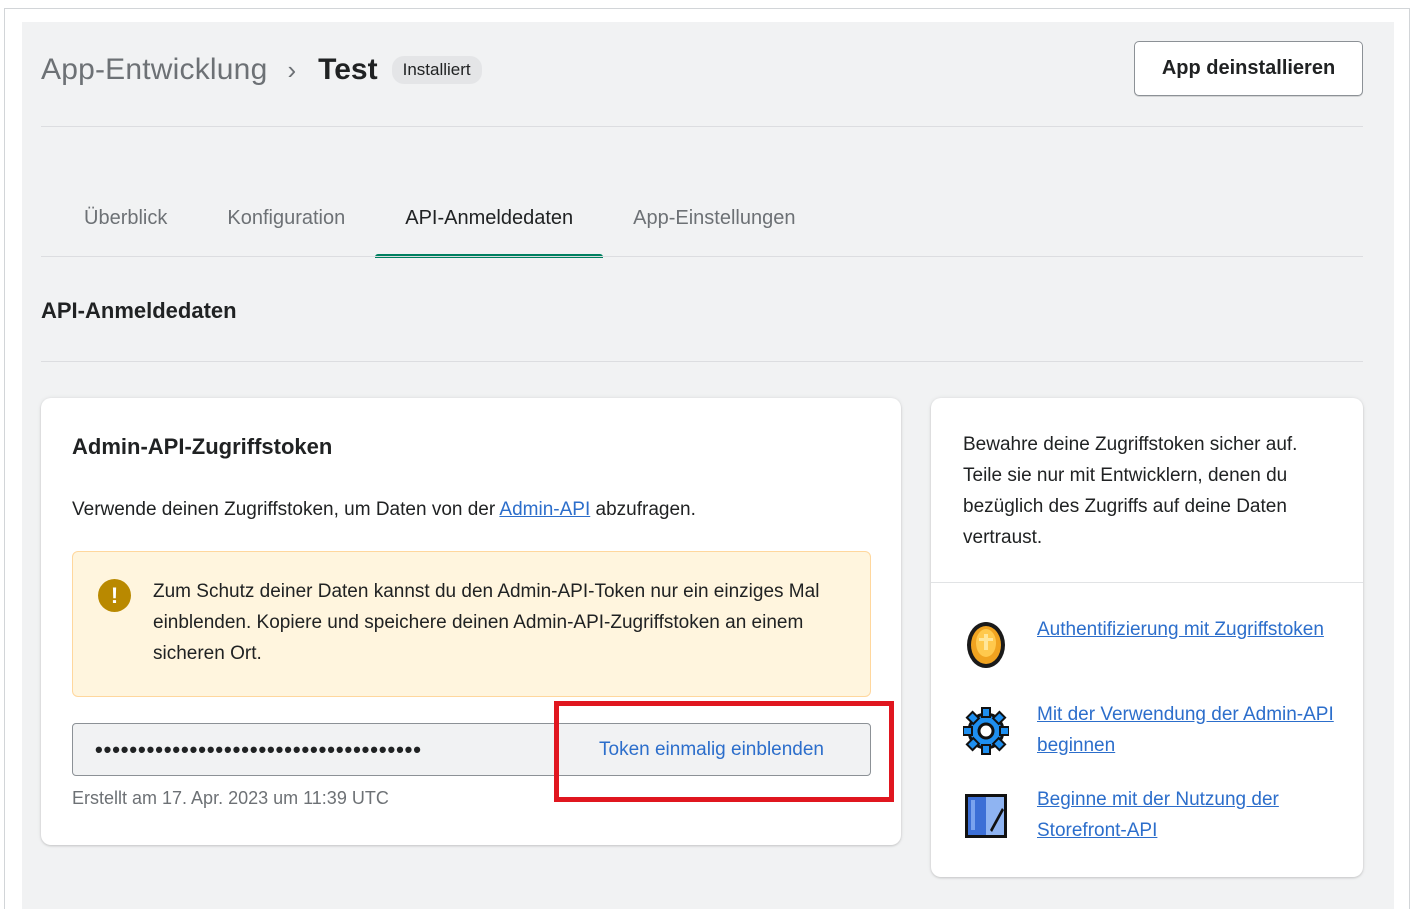 Image resolution: width=1415 pixels, height=909 pixels. I want to click on tab-app-settings: App-Einstellungen, so click(714, 226).